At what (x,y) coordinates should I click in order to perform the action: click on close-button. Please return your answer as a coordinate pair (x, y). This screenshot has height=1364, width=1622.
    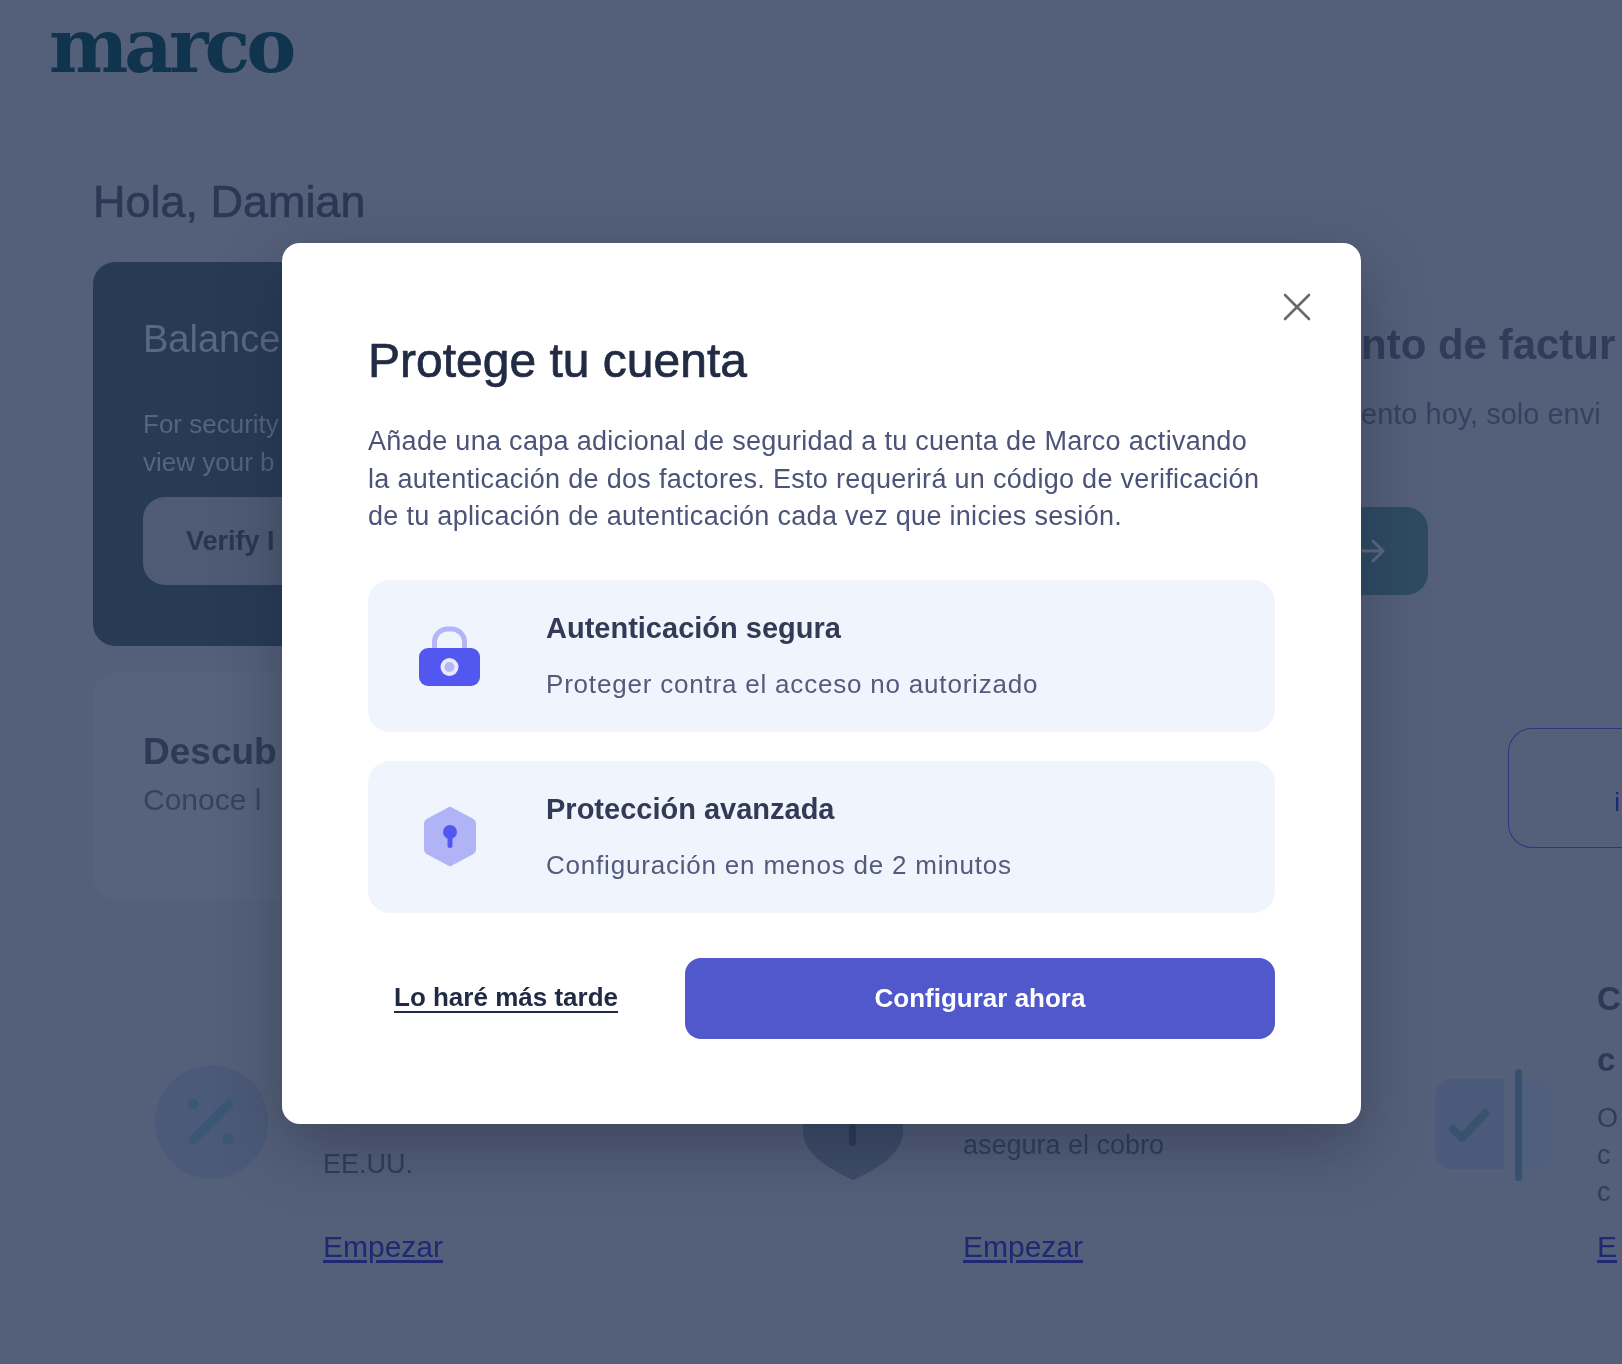
    Looking at the image, I should click on (1297, 307).